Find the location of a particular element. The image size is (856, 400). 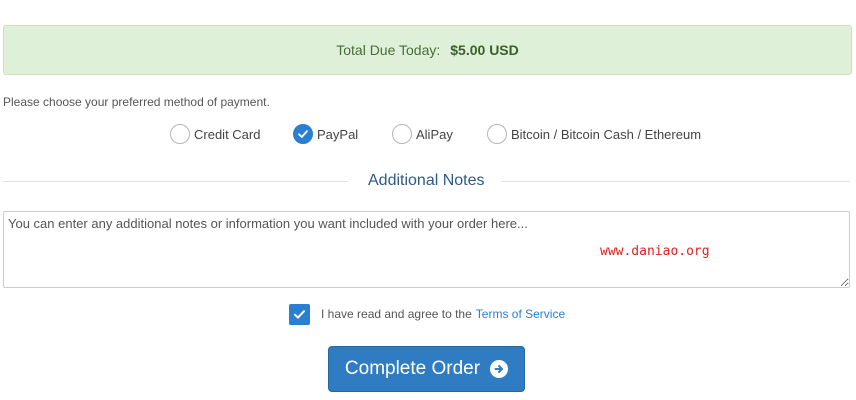

total-due-amount: $5.00 USD is located at coordinates (484, 50).